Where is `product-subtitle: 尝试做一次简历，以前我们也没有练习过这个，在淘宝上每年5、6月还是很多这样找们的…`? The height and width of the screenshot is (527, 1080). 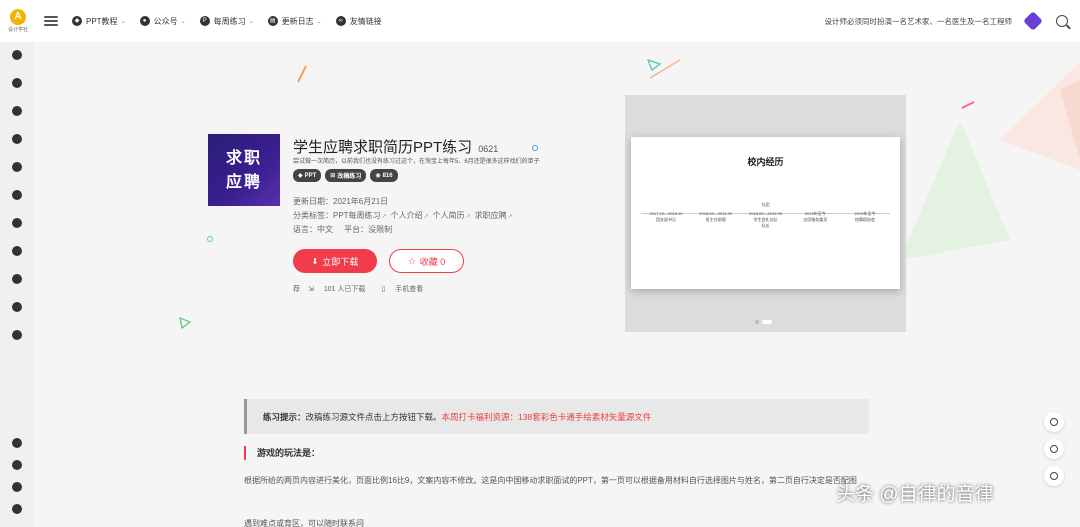 product-subtitle: 尝试做一次简历，以前我们也没有练习过这个，在淘宝上每年5、6月还是很多这样找们的… is located at coordinates (416, 162).